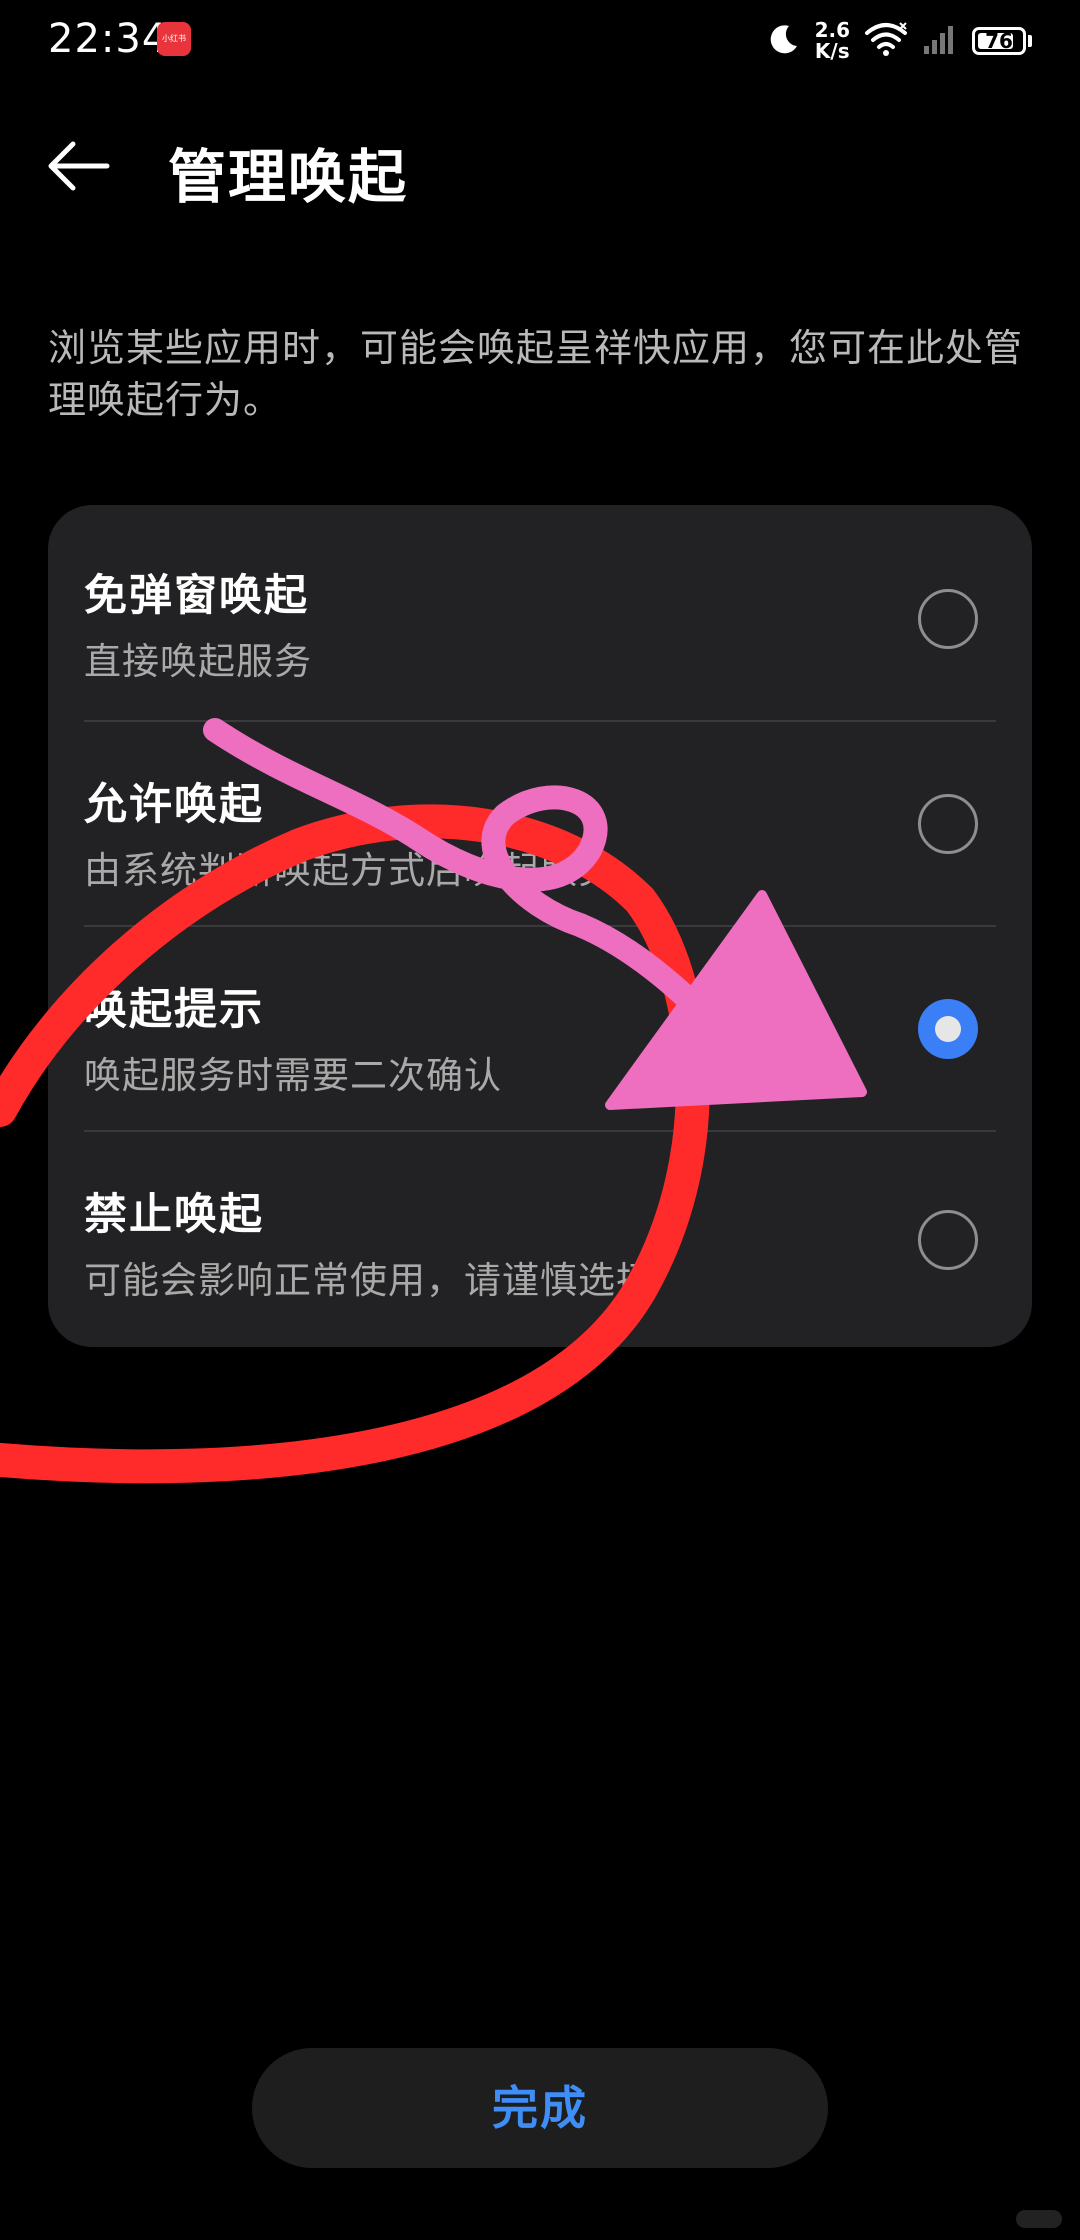  Describe the element at coordinates (198, 661) in the screenshot. I see `option-subtitle: 直接唤起服务` at that location.